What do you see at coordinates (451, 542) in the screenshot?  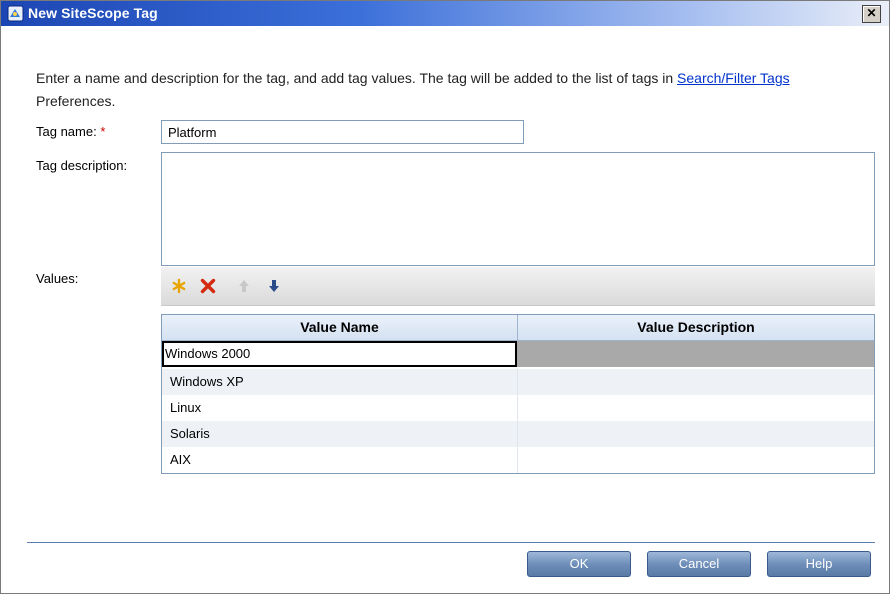 I see `footer-divider` at bounding box center [451, 542].